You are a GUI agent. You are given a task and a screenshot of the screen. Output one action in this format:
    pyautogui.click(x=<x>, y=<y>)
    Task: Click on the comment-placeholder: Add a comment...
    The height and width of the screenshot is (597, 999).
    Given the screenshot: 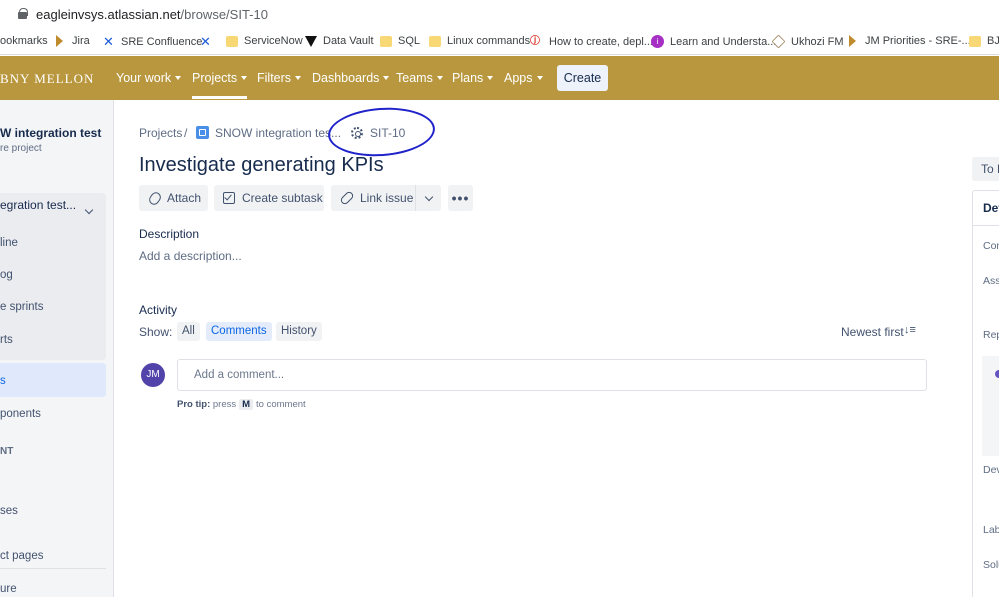 What is the action you would take?
    pyautogui.click(x=239, y=375)
    